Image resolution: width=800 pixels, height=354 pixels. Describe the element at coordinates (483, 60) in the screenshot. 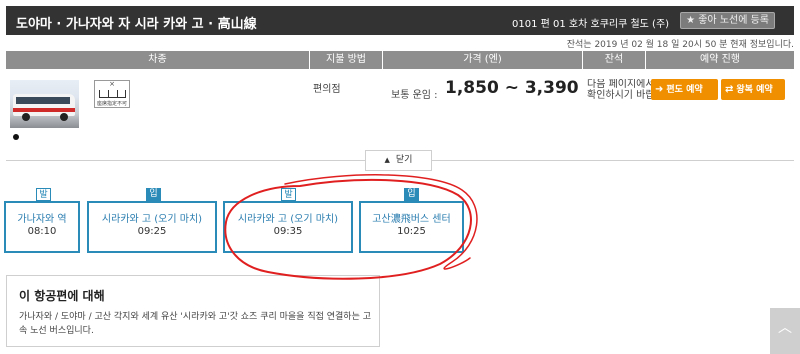

I see `col-price: 가격 (엔)` at that location.